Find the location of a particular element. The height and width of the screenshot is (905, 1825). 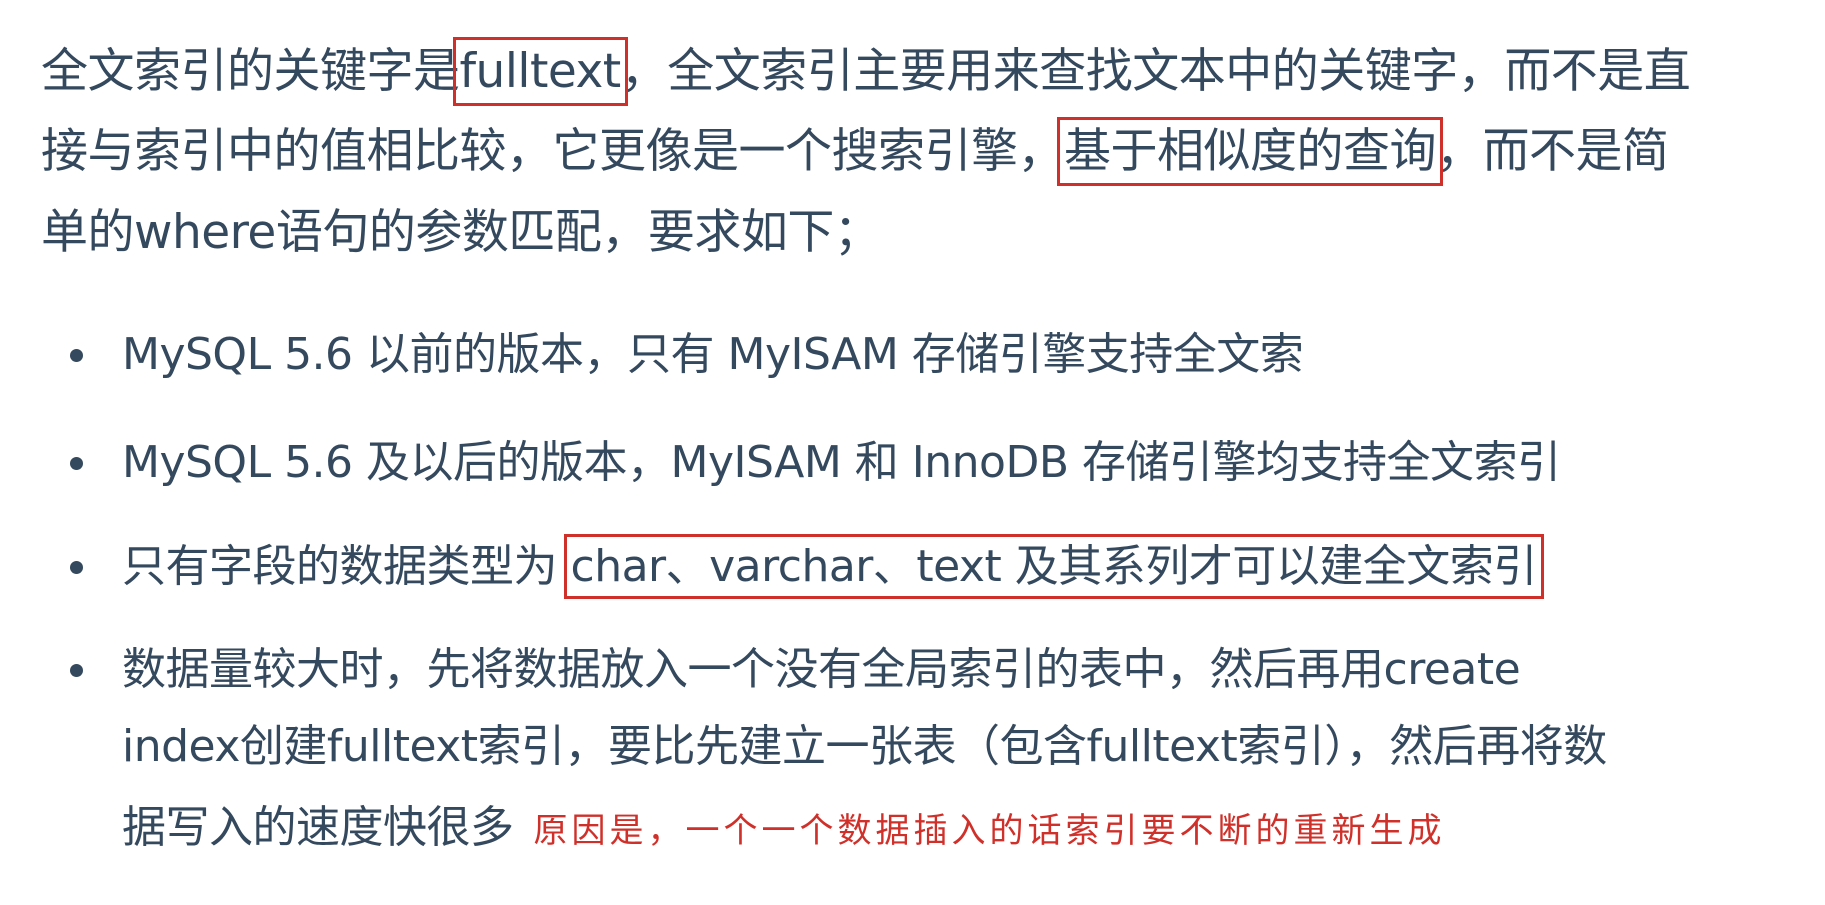

list-item-line-1: 数据量较大时，先将数据放入一个没有全局索引的表中，然后再用create is located at coordinates (821, 669).